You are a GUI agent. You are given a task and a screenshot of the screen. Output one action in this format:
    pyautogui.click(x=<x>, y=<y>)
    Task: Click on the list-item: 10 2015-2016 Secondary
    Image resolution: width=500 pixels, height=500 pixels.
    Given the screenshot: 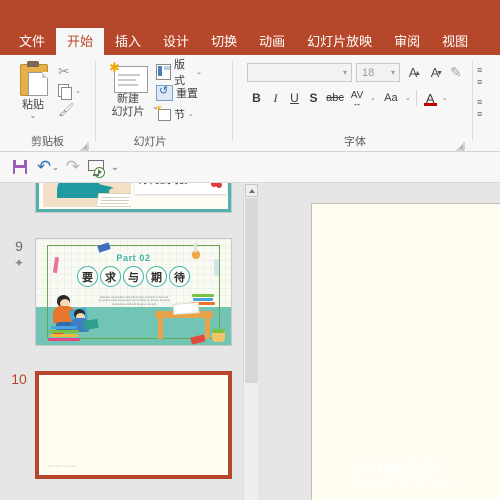 What is the action you would take?
    pyautogui.click(x=121, y=426)
    